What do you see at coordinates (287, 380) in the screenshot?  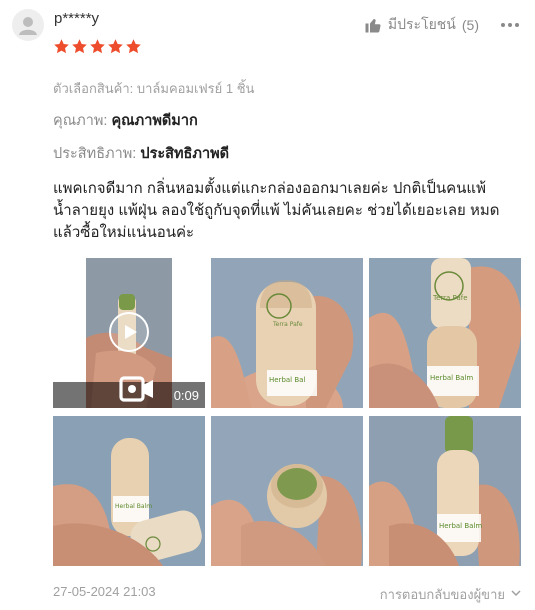 I see `svg-text: Herbal Bal` at bounding box center [287, 380].